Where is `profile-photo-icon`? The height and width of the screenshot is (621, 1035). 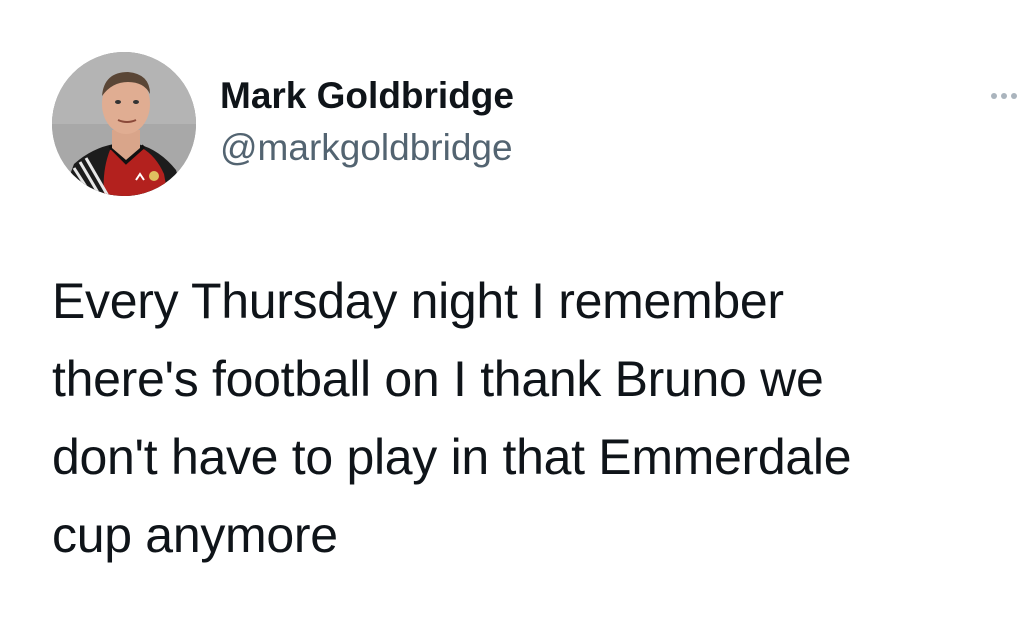
profile-photo-icon is located at coordinates (124, 124).